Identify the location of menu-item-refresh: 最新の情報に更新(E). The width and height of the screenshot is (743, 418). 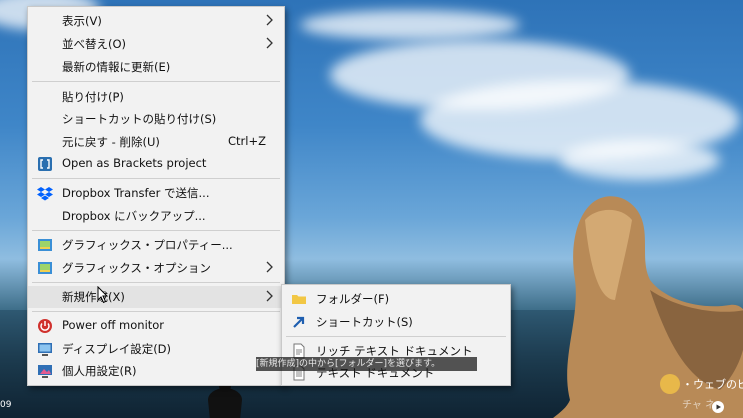
(156, 67).